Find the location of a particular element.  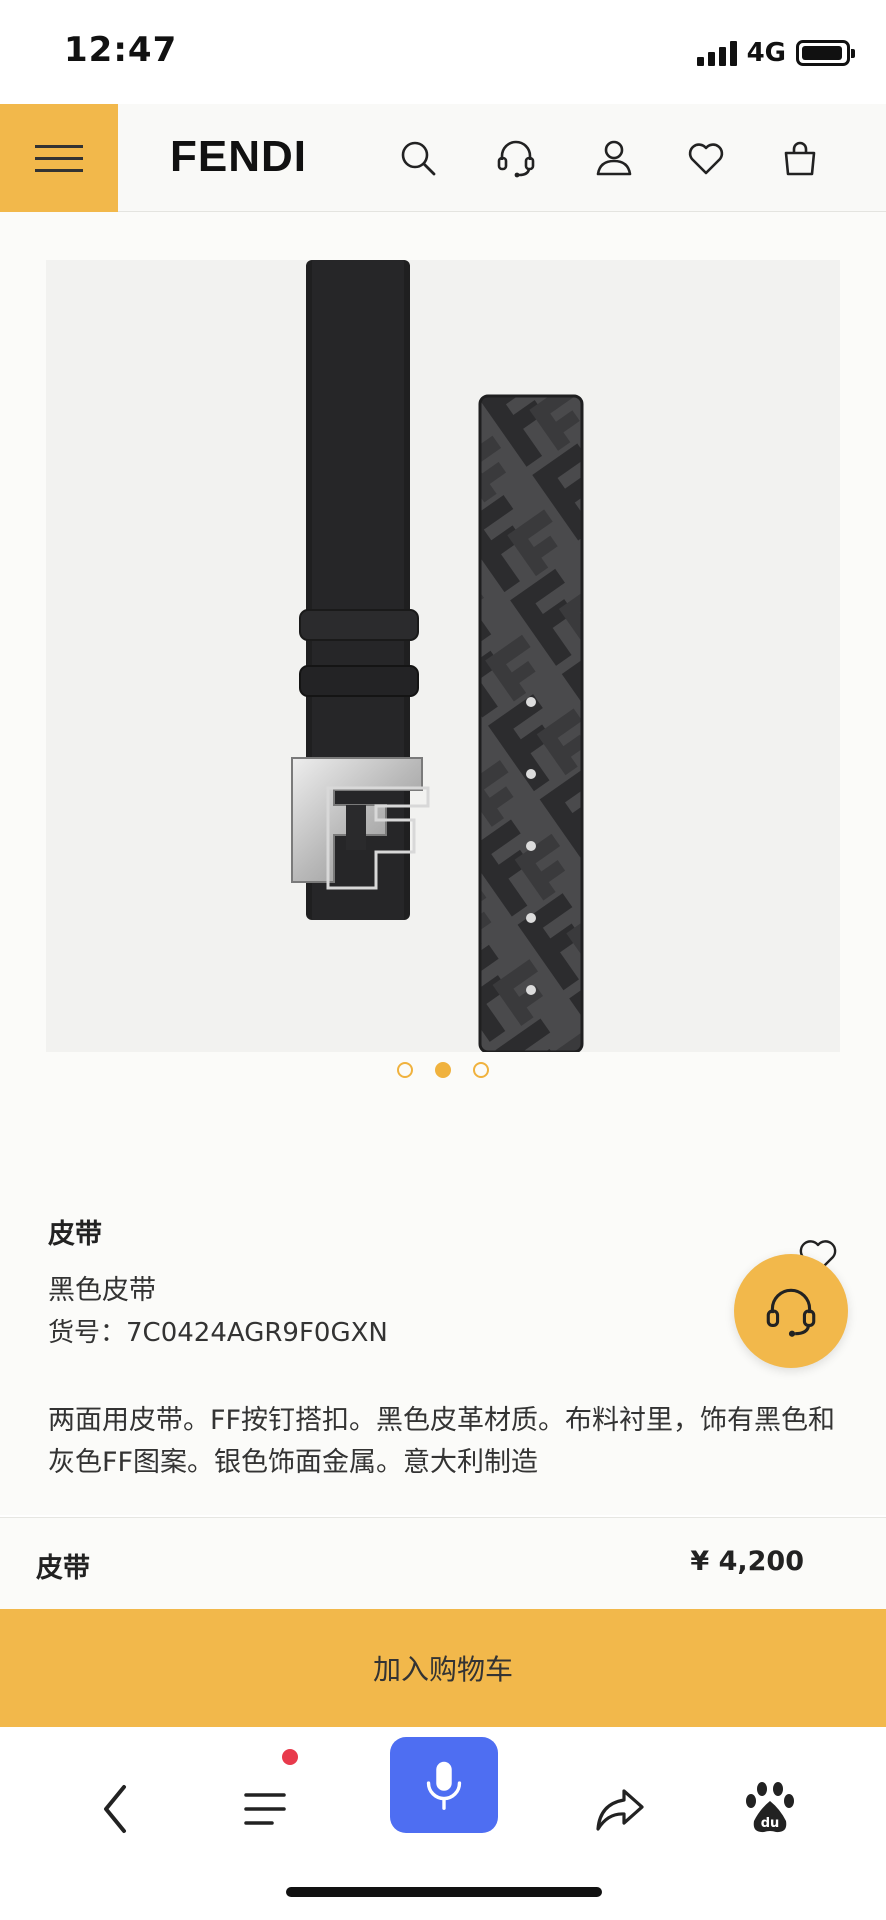

menu-button is located at coordinates (59, 158).